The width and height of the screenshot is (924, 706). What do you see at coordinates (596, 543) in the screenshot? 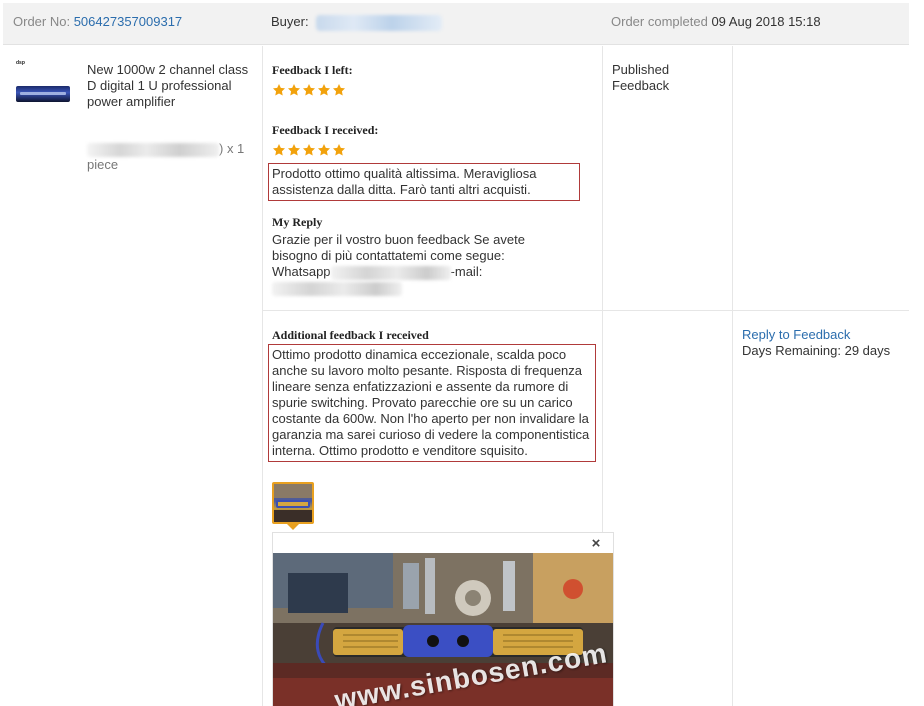
I see `close-preview-button: ×` at bounding box center [596, 543].